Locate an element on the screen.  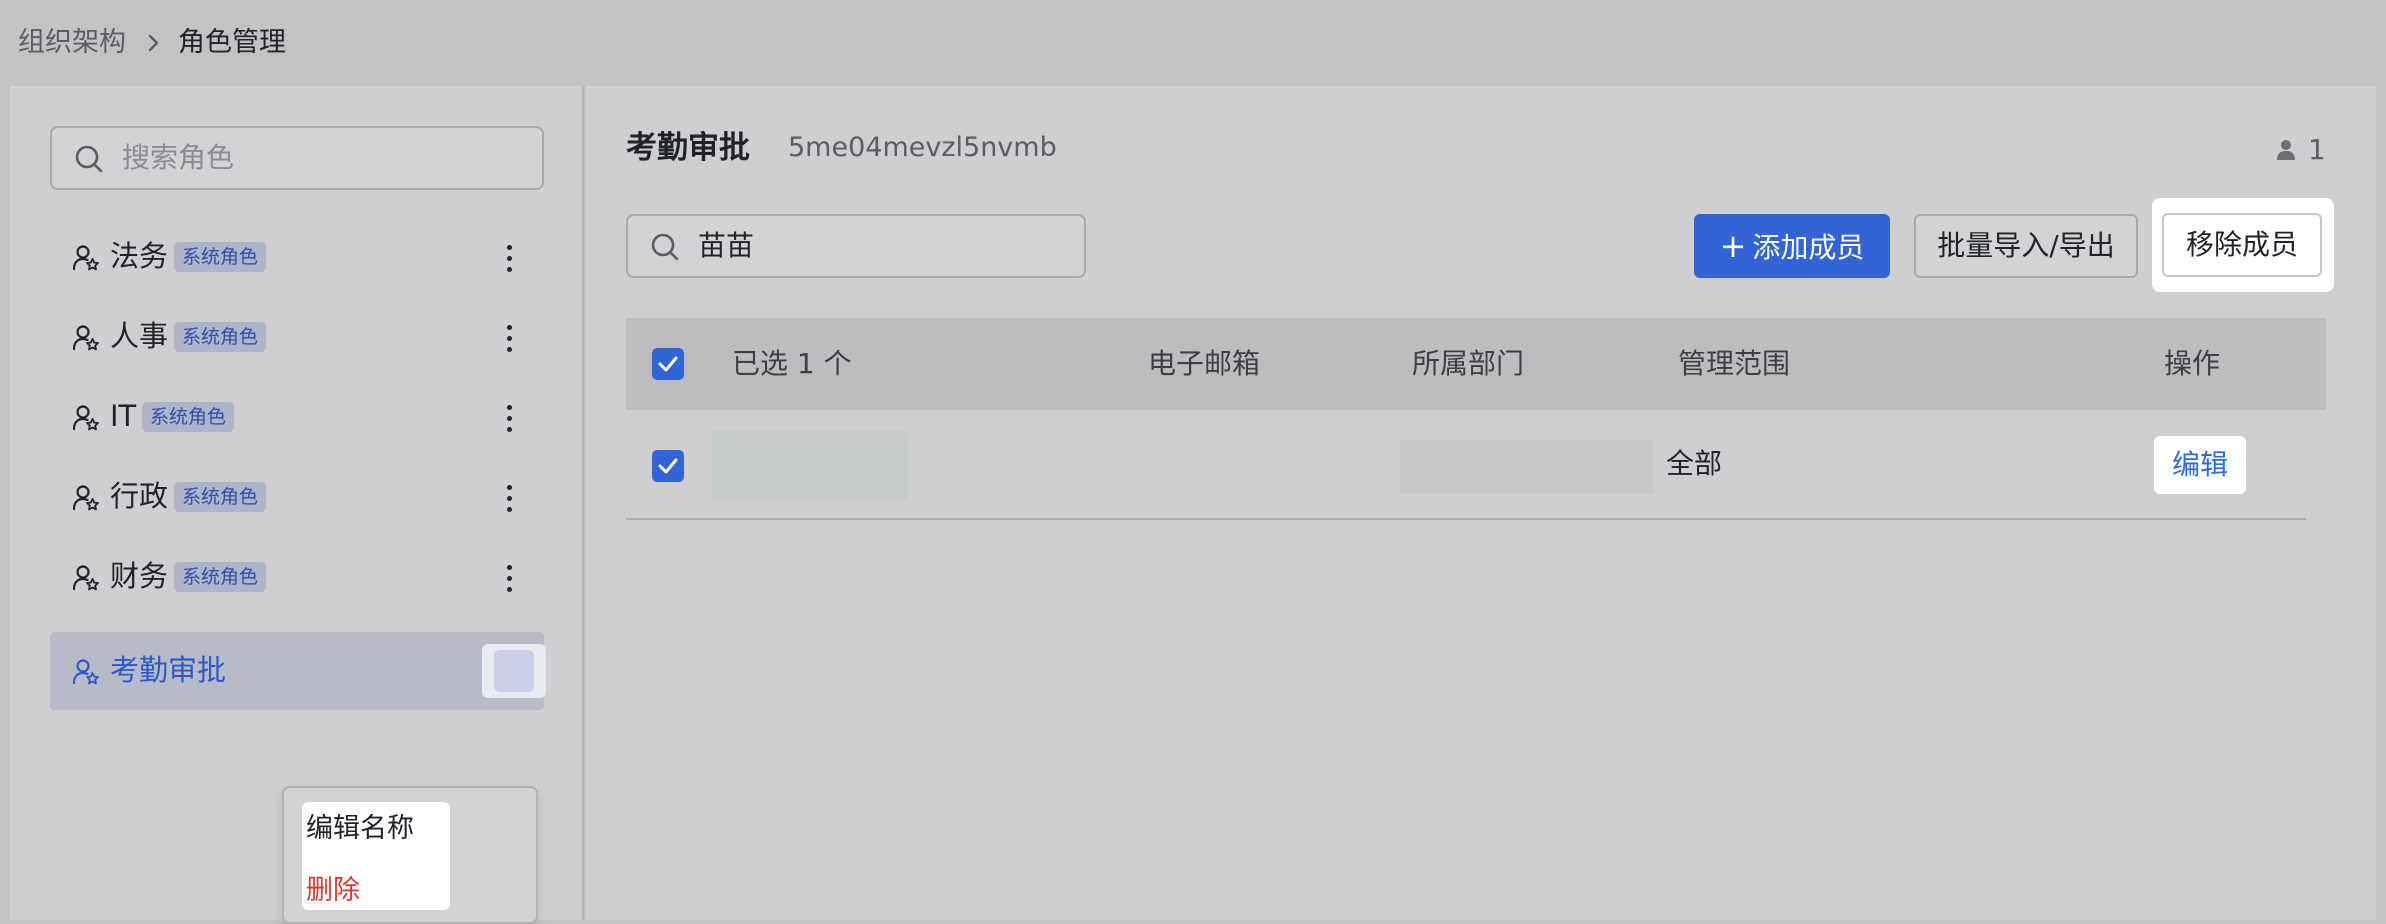
member-name-redacted is located at coordinates (810, 465).